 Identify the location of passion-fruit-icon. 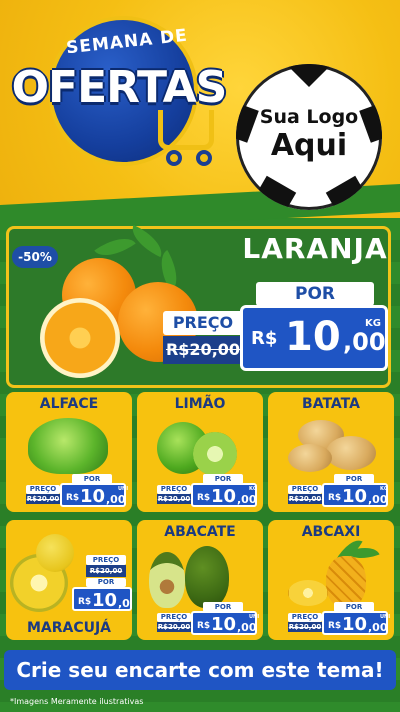
(55, 553).